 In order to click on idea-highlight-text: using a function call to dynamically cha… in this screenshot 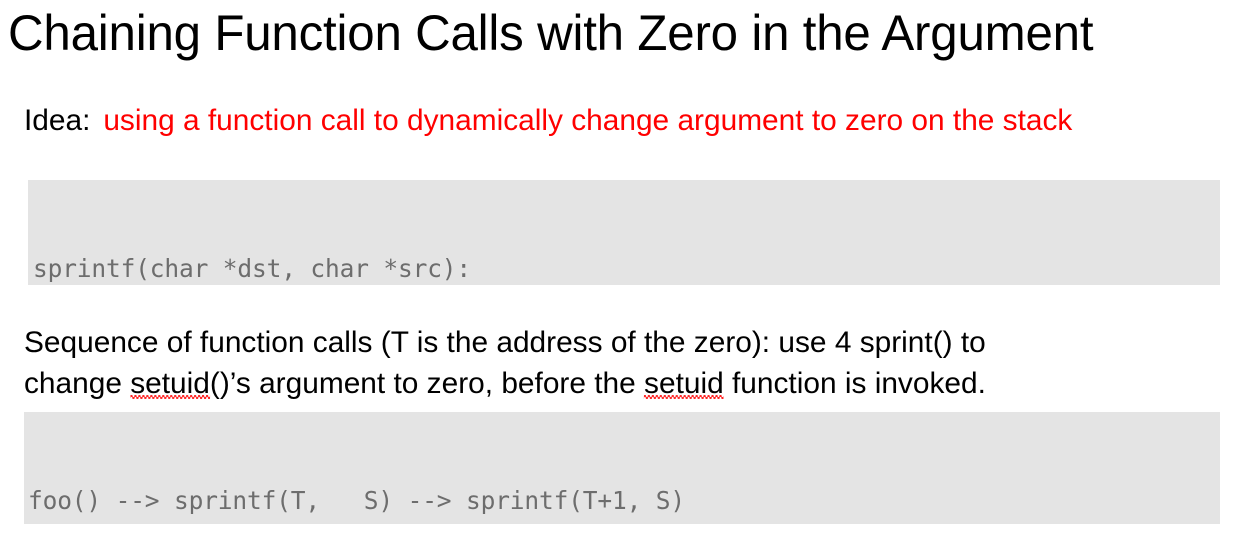, I will do `click(588, 120)`.